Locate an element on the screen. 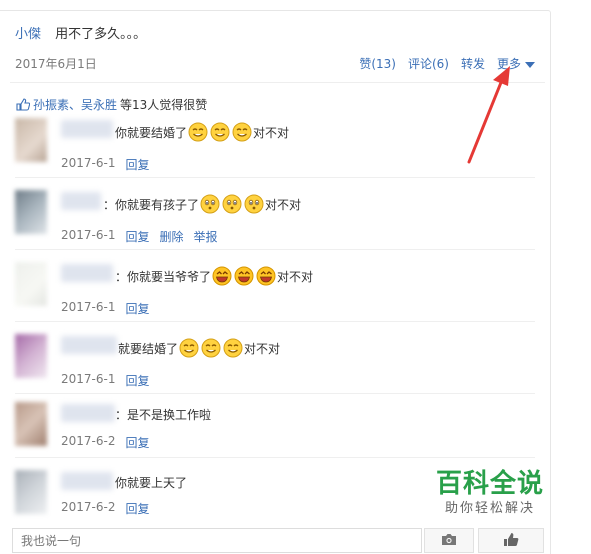 The width and height of the screenshot is (591, 554). comment-item: ：你就要有孩子了 对不对 2017-6-1 回复 删除 举报 is located at coordinates (275, 220).